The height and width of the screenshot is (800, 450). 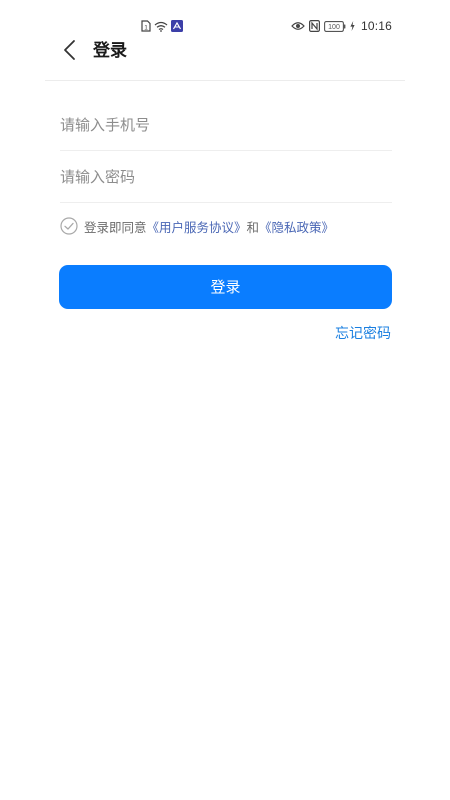 What do you see at coordinates (225, 55) in the screenshot?
I see `header: 登录` at bounding box center [225, 55].